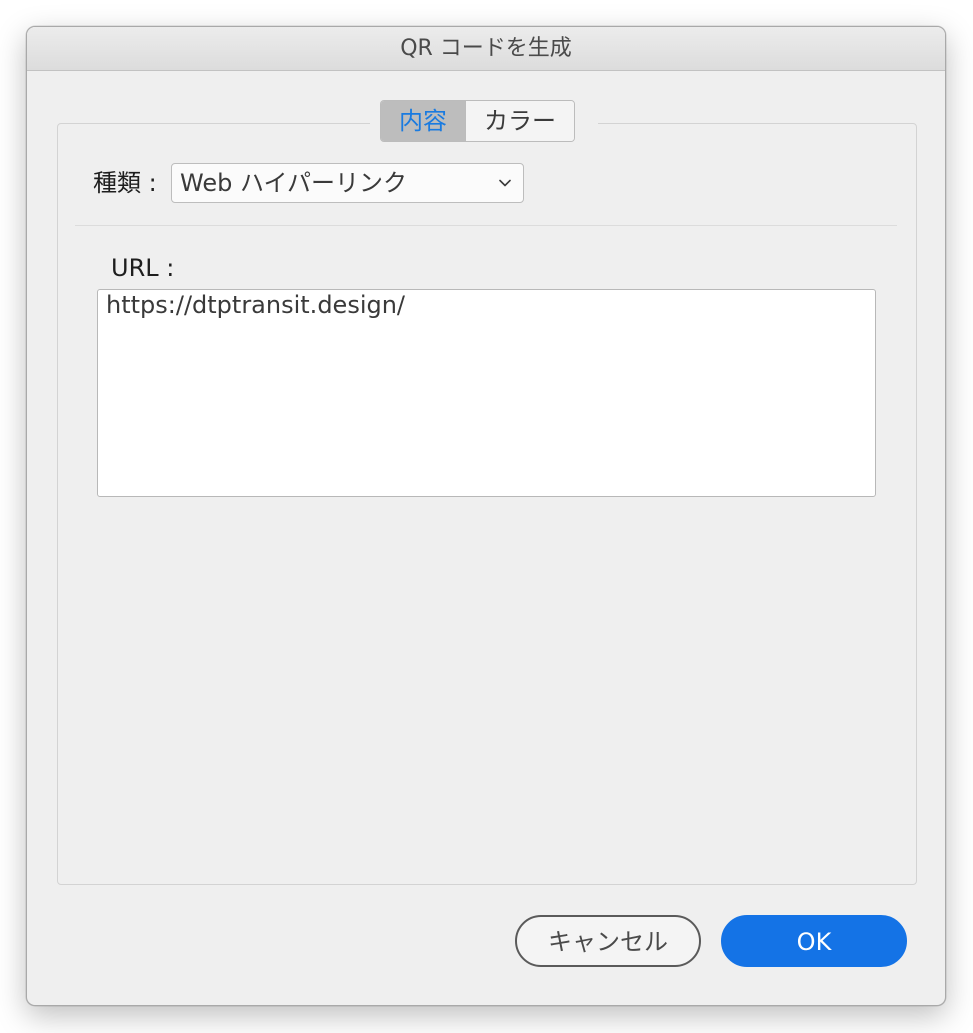 This screenshot has height=1033, width=973. Describe the element at coordinates (486, 49) in the screenshot. I see `dialog-title: QR コードを生成` at that location.